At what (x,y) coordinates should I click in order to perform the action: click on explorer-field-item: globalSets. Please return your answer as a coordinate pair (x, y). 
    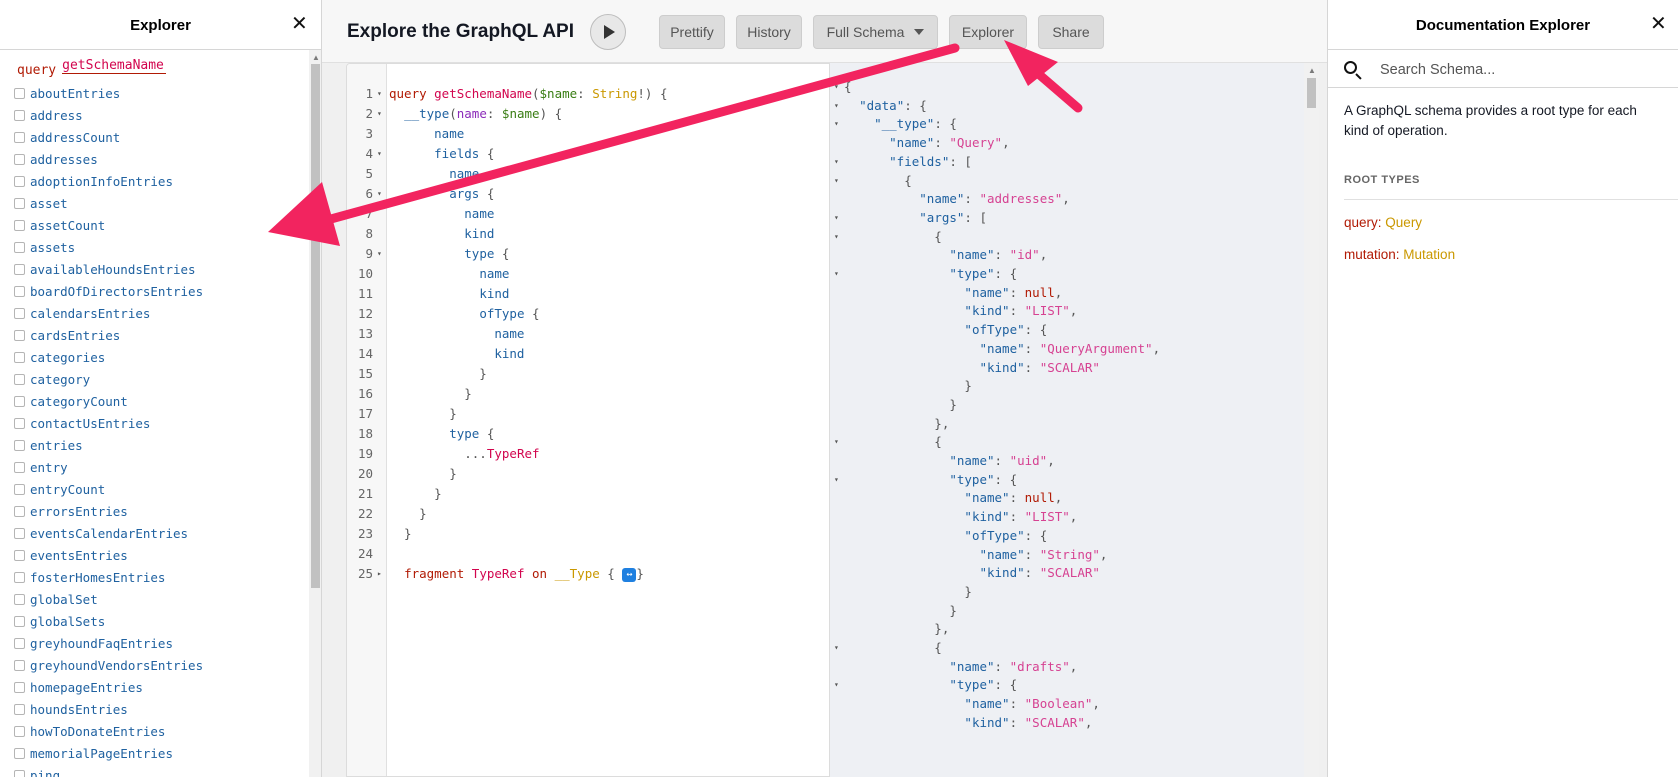
    Looking at the image, I should click on (108, 621).